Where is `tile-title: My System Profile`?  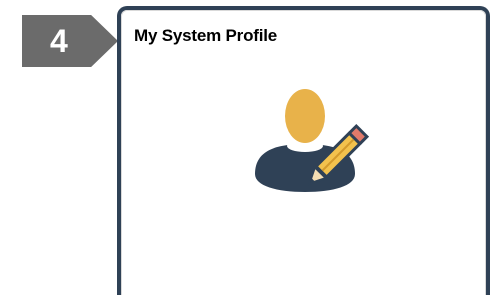
tile-title: My System Profile is located at coordinates (206, 35).